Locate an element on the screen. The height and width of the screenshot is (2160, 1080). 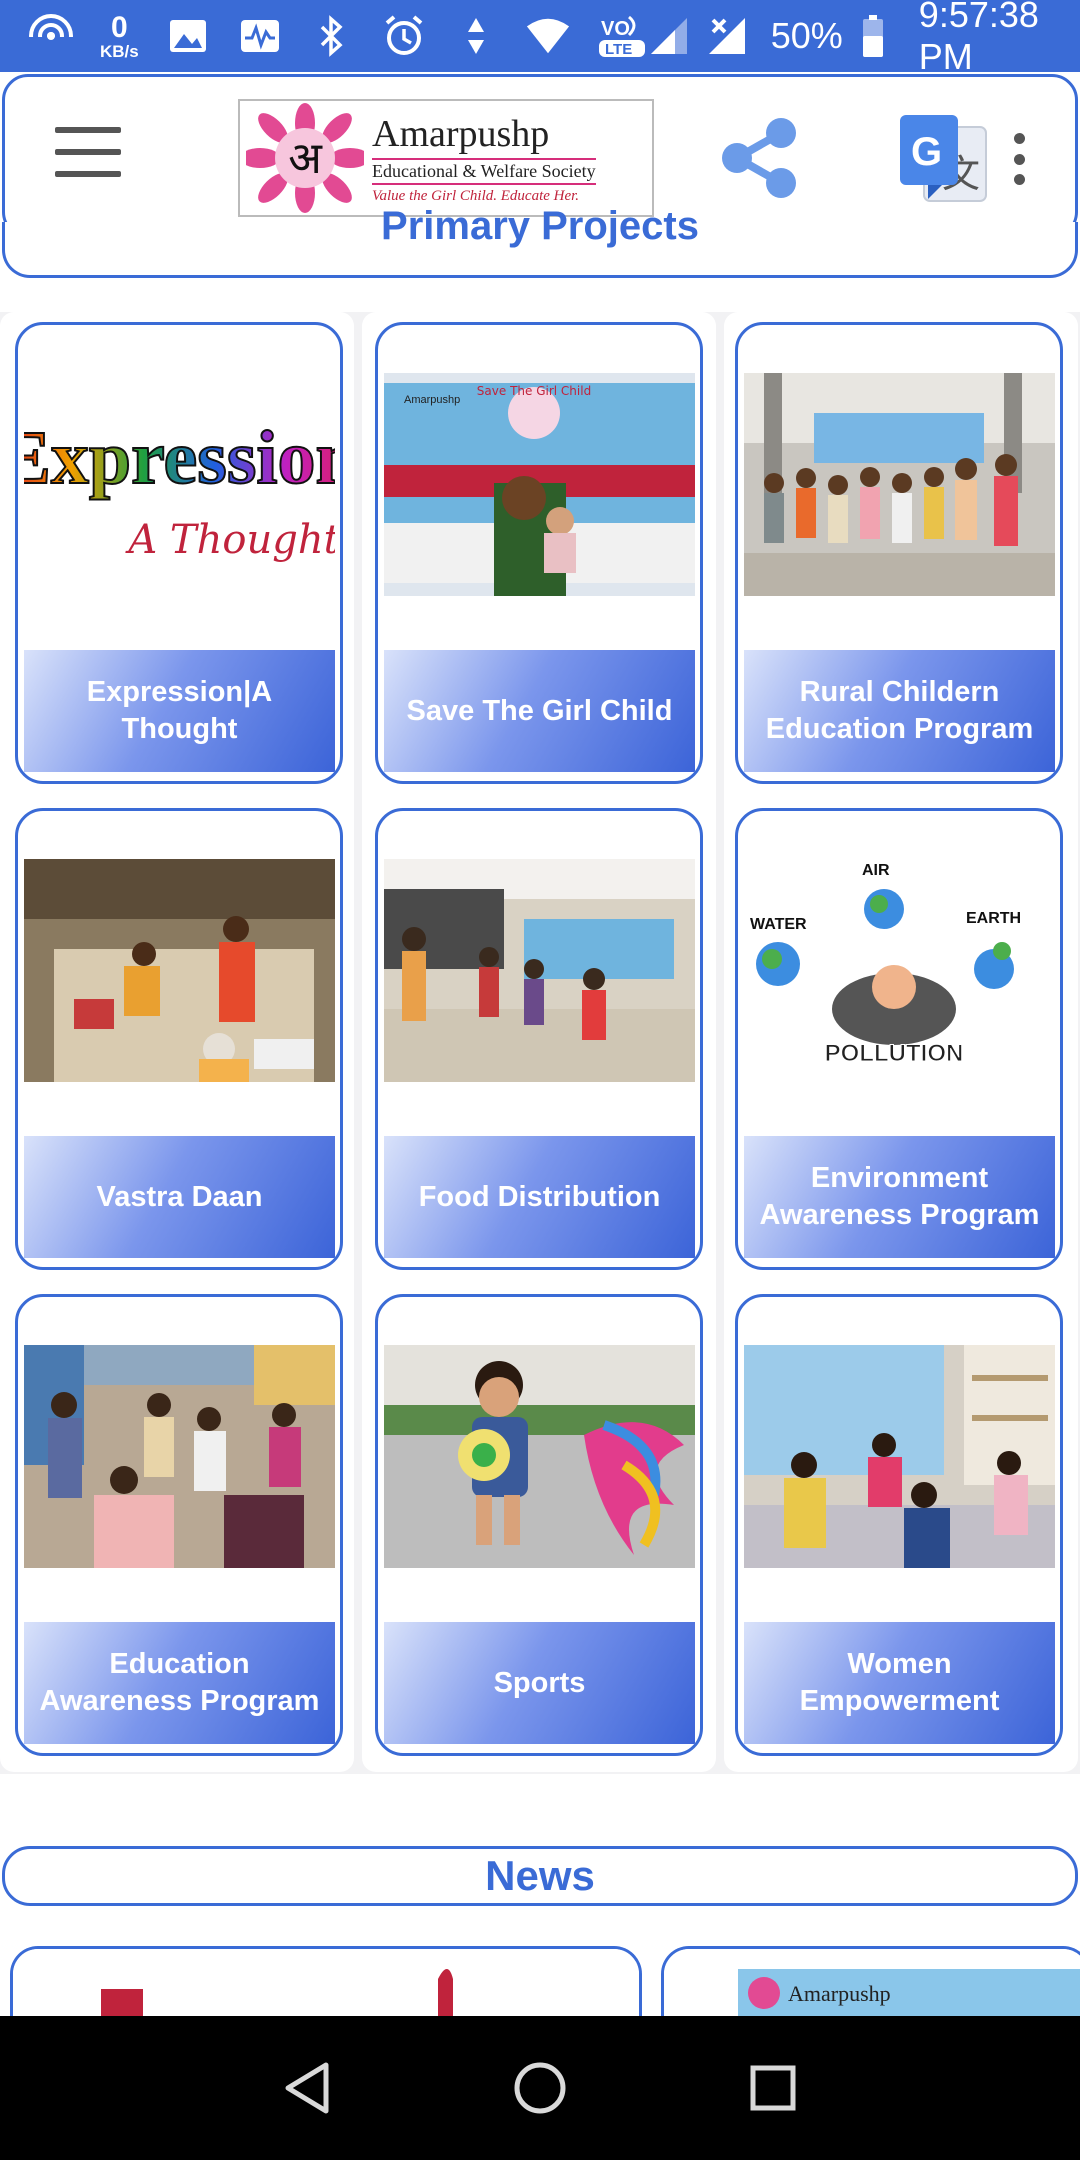
data-arrows-icon is located at coordinates (476, 36).